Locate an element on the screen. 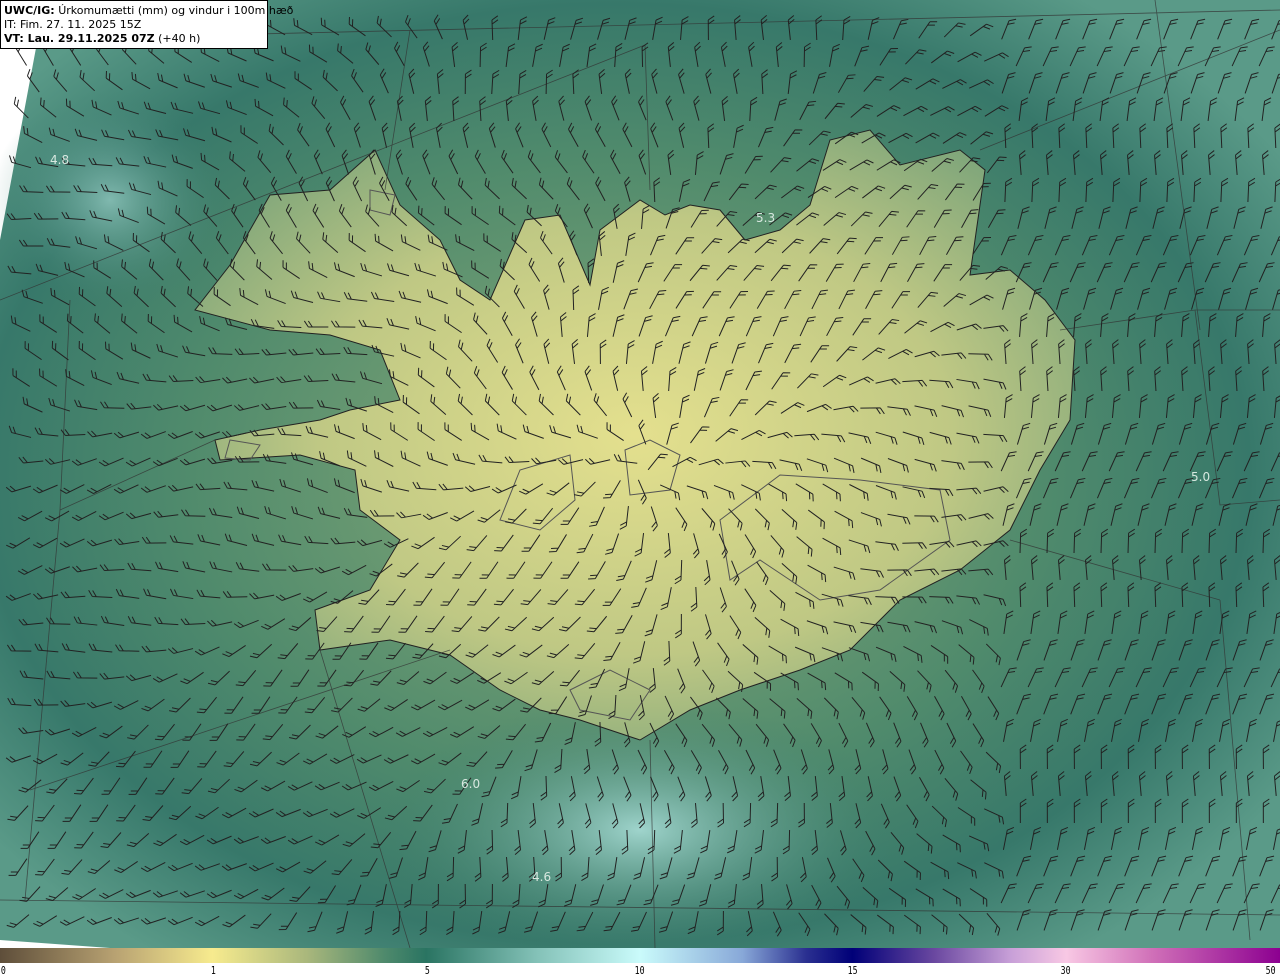 Image resolution: width=1280 pixels, height=978 pixels. colorbar is located at coordinates (640, 955).